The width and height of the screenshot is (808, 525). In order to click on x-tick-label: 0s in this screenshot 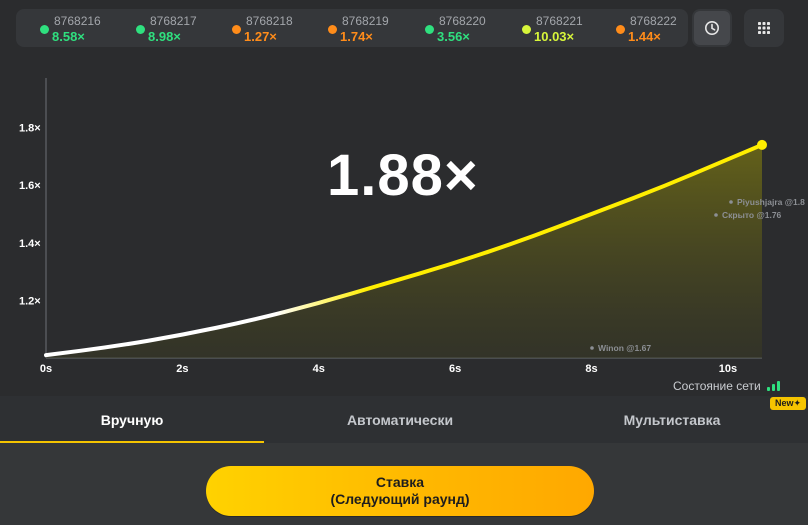, I will do `click(46, 369)`.